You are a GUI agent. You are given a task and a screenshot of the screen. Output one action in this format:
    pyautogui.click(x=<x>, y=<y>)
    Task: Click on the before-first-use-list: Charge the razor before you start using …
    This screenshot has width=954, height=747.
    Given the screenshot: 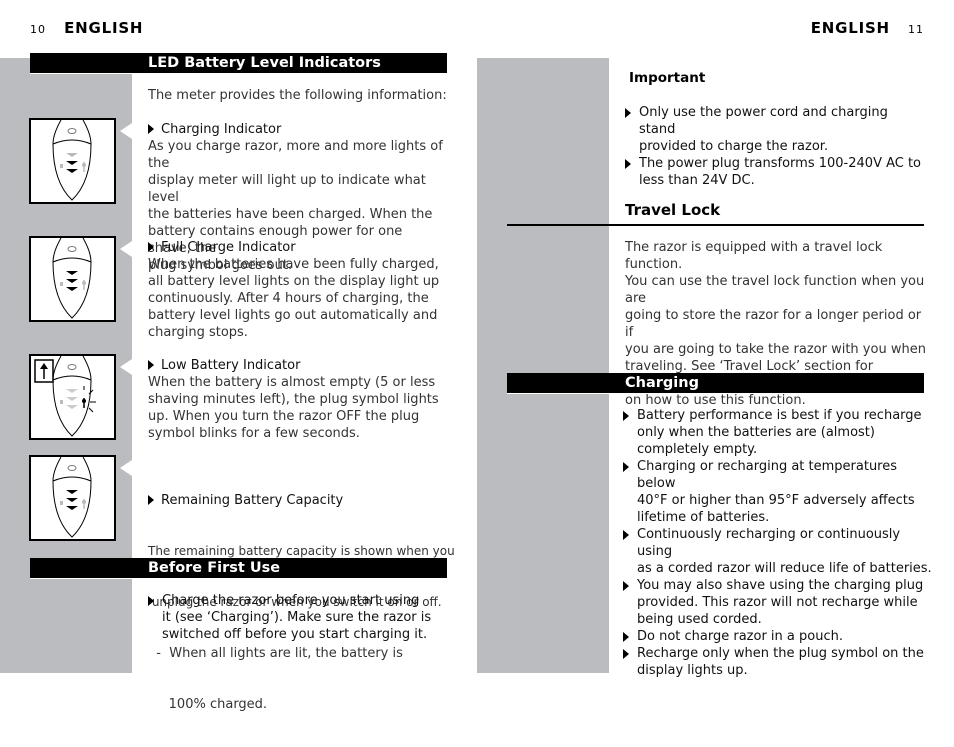 What is the action you would take?
    pyautogui.click(x=298, y=617)
    